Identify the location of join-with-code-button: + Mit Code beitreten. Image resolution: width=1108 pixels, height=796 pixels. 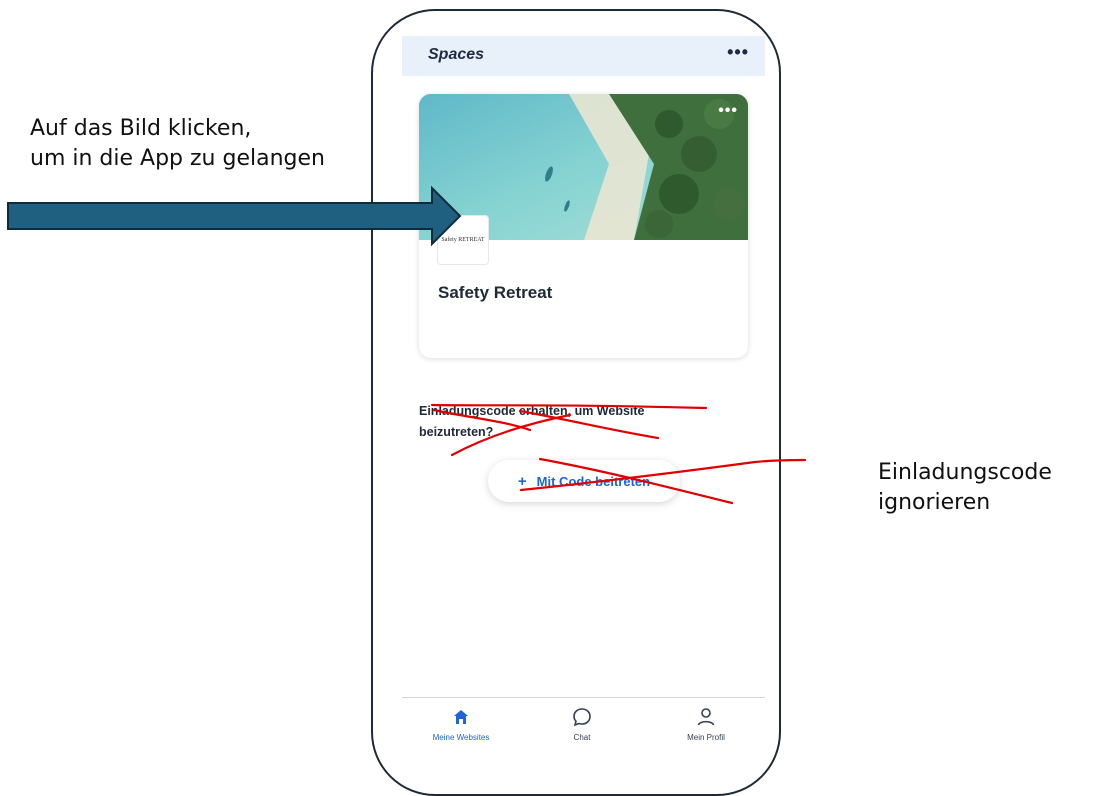
(584, 481).